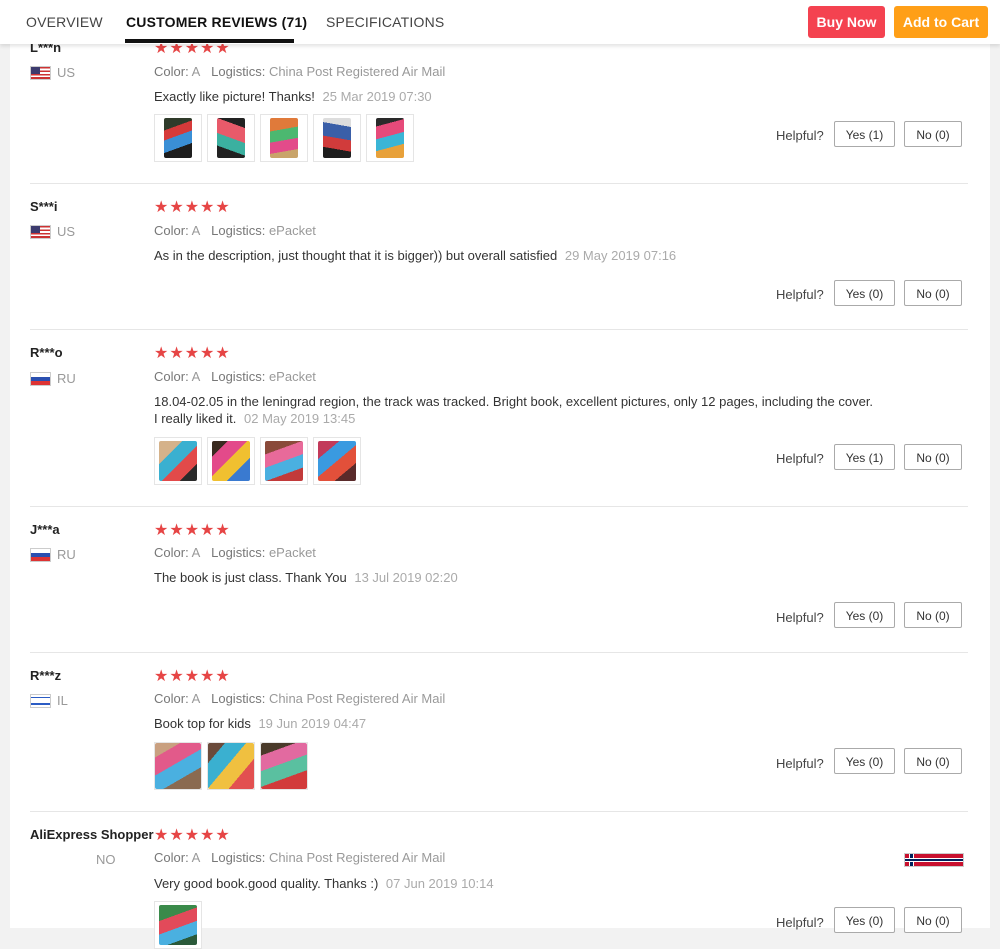  What do you see at coordinates (209, 41) in the screenshot?
I see `active-tab-indicator` at bounding box center [209, 41].